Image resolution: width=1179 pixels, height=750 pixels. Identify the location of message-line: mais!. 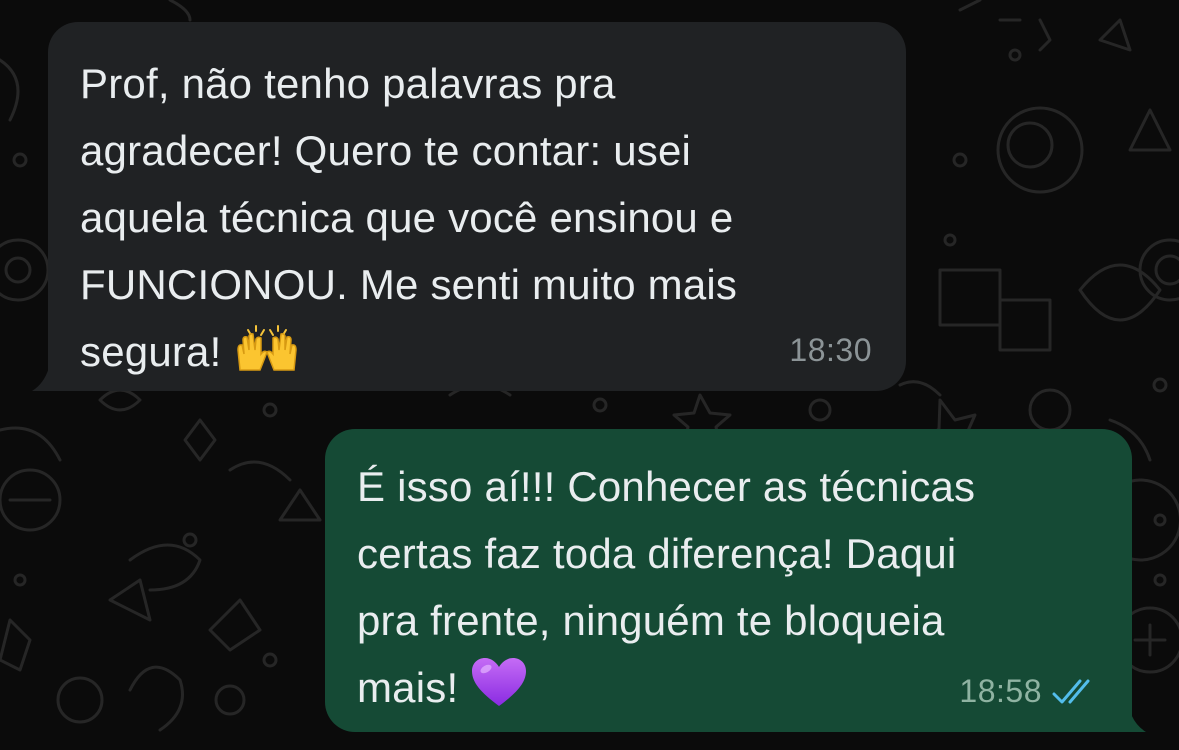
(408, 687).